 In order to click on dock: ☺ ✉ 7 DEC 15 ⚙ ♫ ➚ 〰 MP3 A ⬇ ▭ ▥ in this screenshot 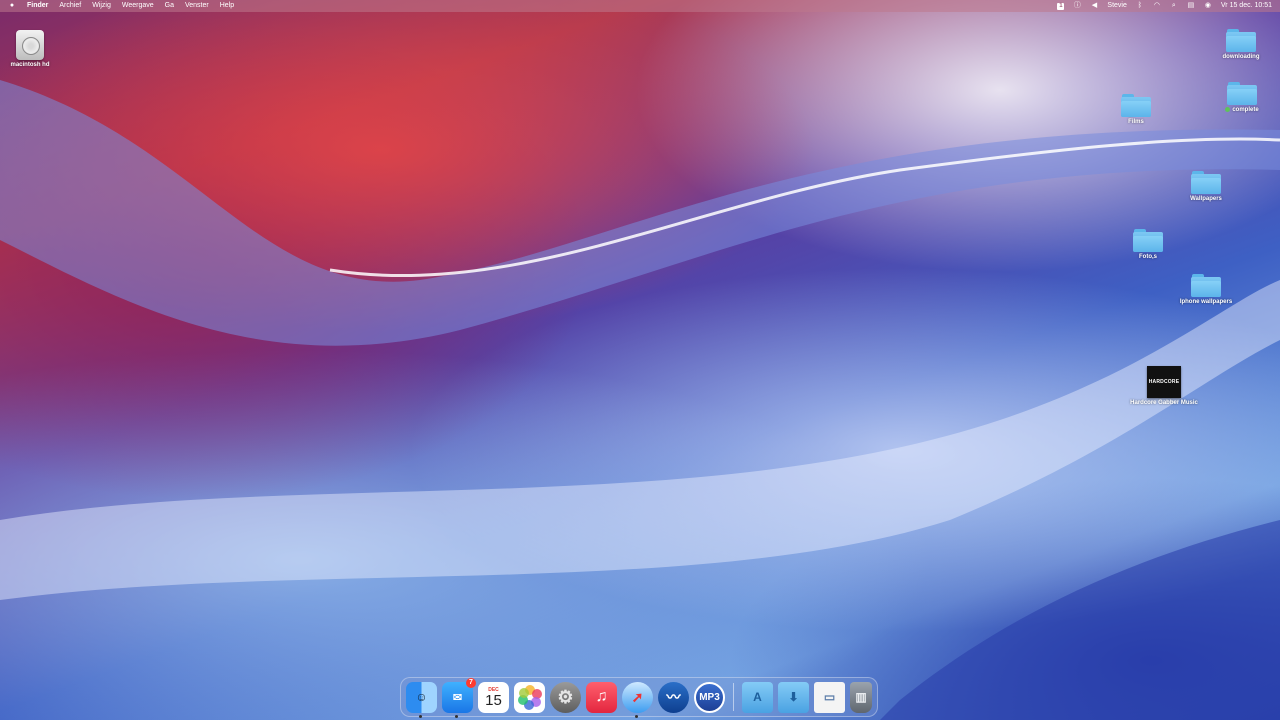, I will do `click(639, 697)`.